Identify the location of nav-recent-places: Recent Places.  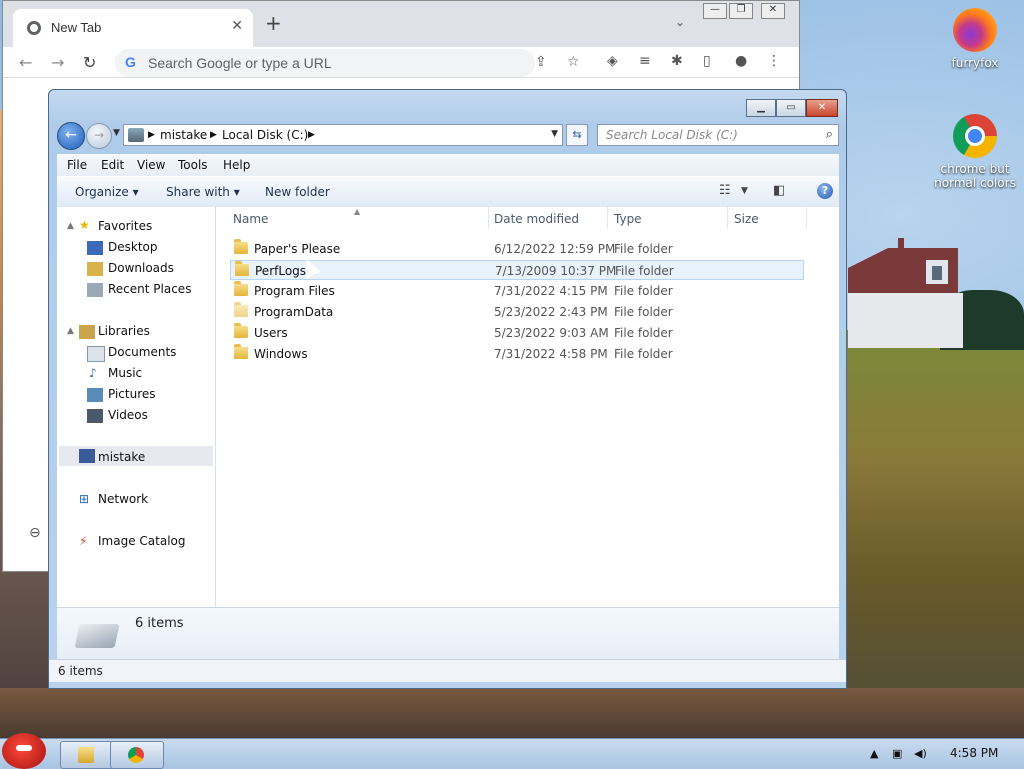
(149, 289).